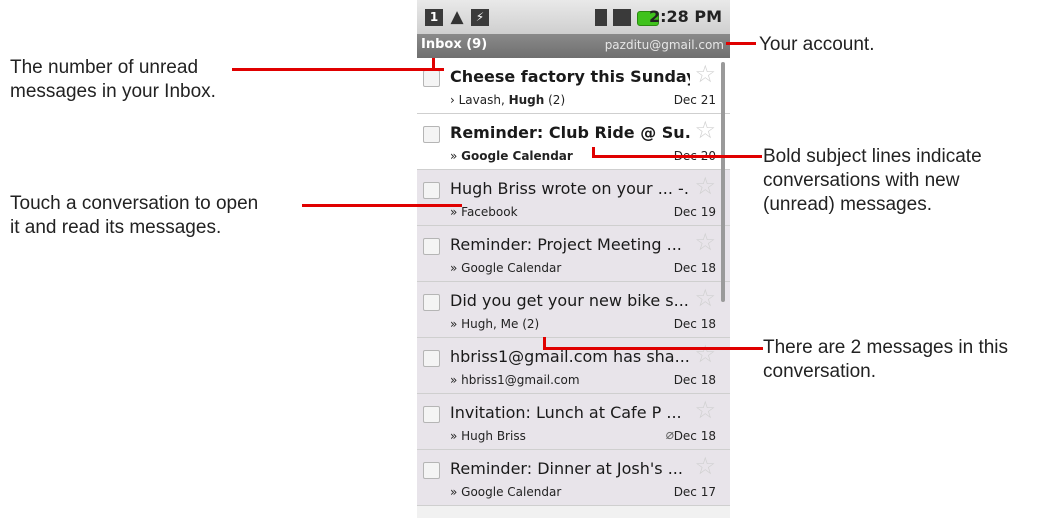 This screenshot has width=1039, height=518. Describe the element at coordinates (480, 17) in the screenshot. I see `usb-icon: ⚡` at that location.